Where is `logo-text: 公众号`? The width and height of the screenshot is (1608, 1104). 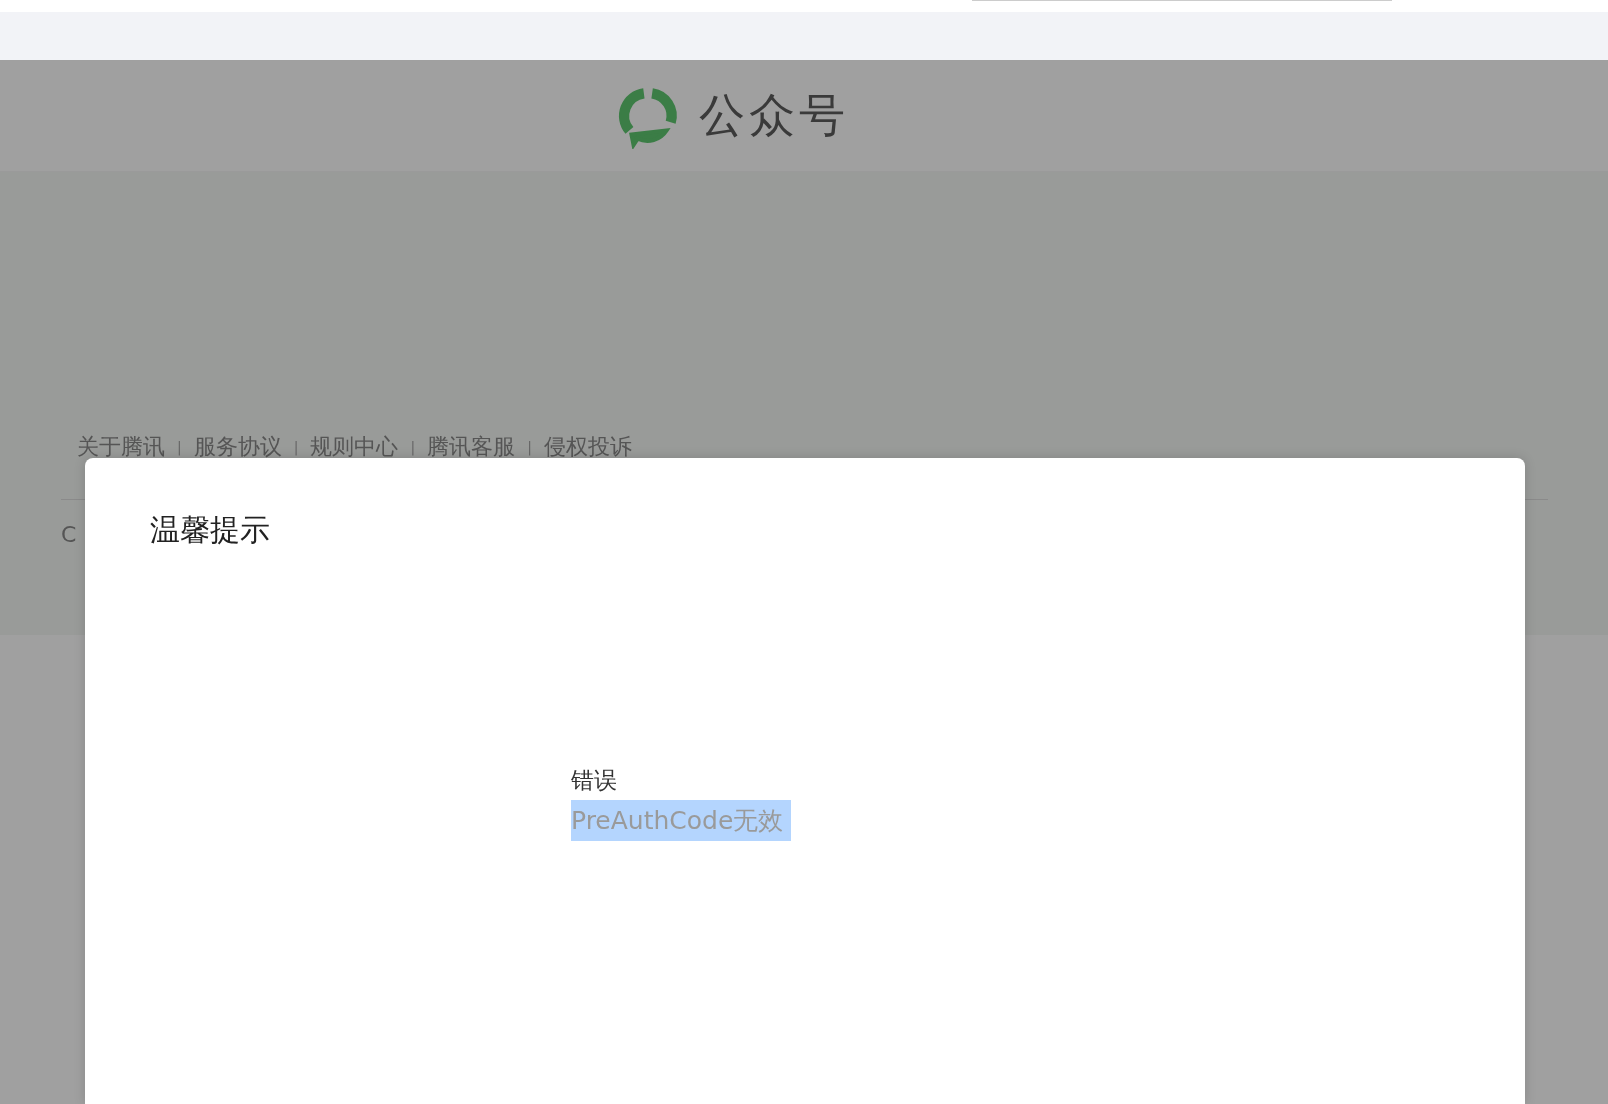 logo-text: 公众号 is located at coordinates (774, 115).